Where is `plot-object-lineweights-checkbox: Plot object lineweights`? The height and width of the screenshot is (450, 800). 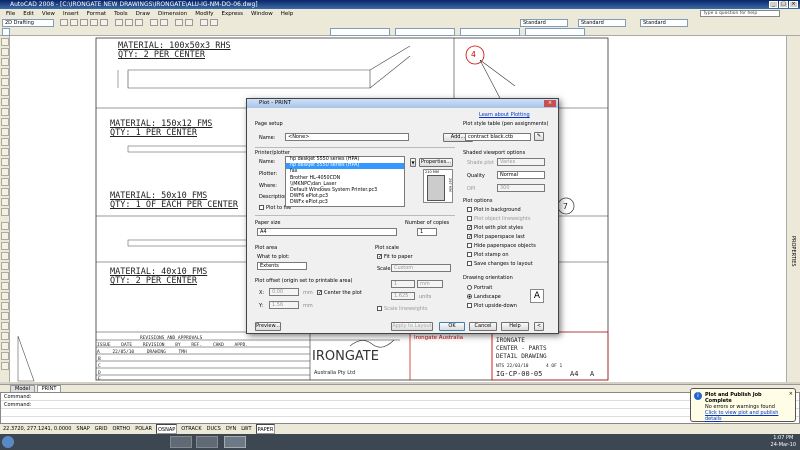 plot-object-lineweights-checkbox: Plot object lineweights is located at coordinates (499, 219).